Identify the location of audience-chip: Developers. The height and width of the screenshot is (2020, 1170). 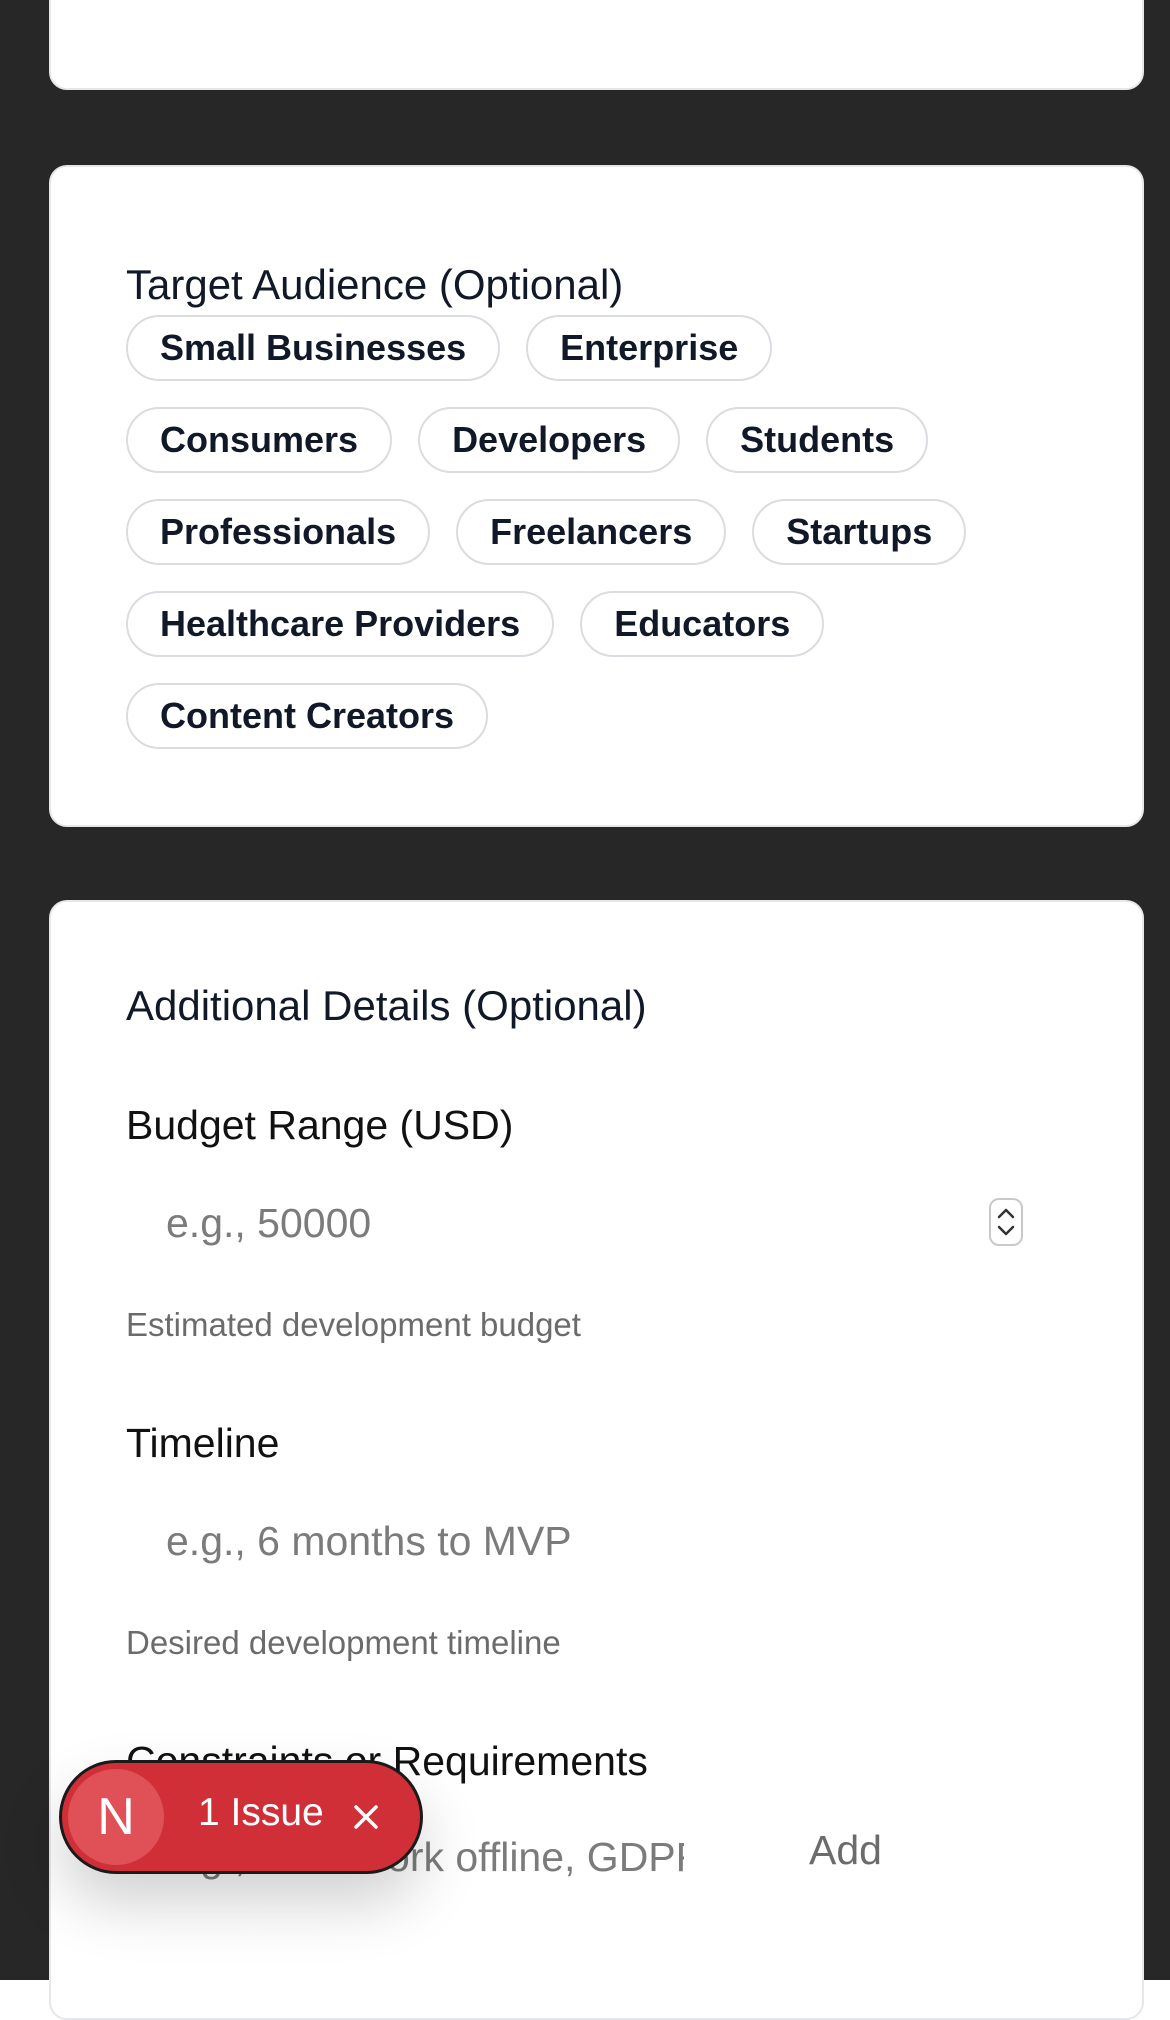
(549, 440).